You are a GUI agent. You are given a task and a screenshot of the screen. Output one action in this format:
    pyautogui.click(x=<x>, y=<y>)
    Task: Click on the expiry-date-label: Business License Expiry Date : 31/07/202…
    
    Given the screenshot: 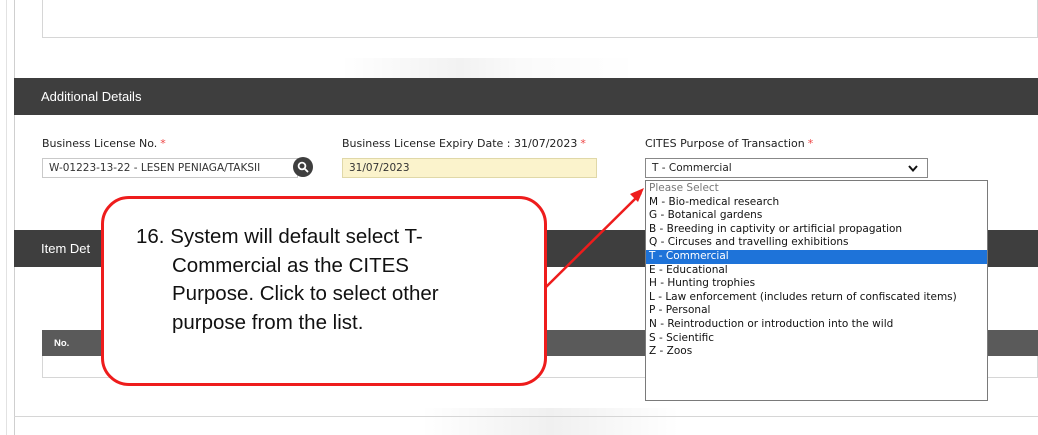 What is the action you would take?
    pyautogui.click(x=464, y=143)
    